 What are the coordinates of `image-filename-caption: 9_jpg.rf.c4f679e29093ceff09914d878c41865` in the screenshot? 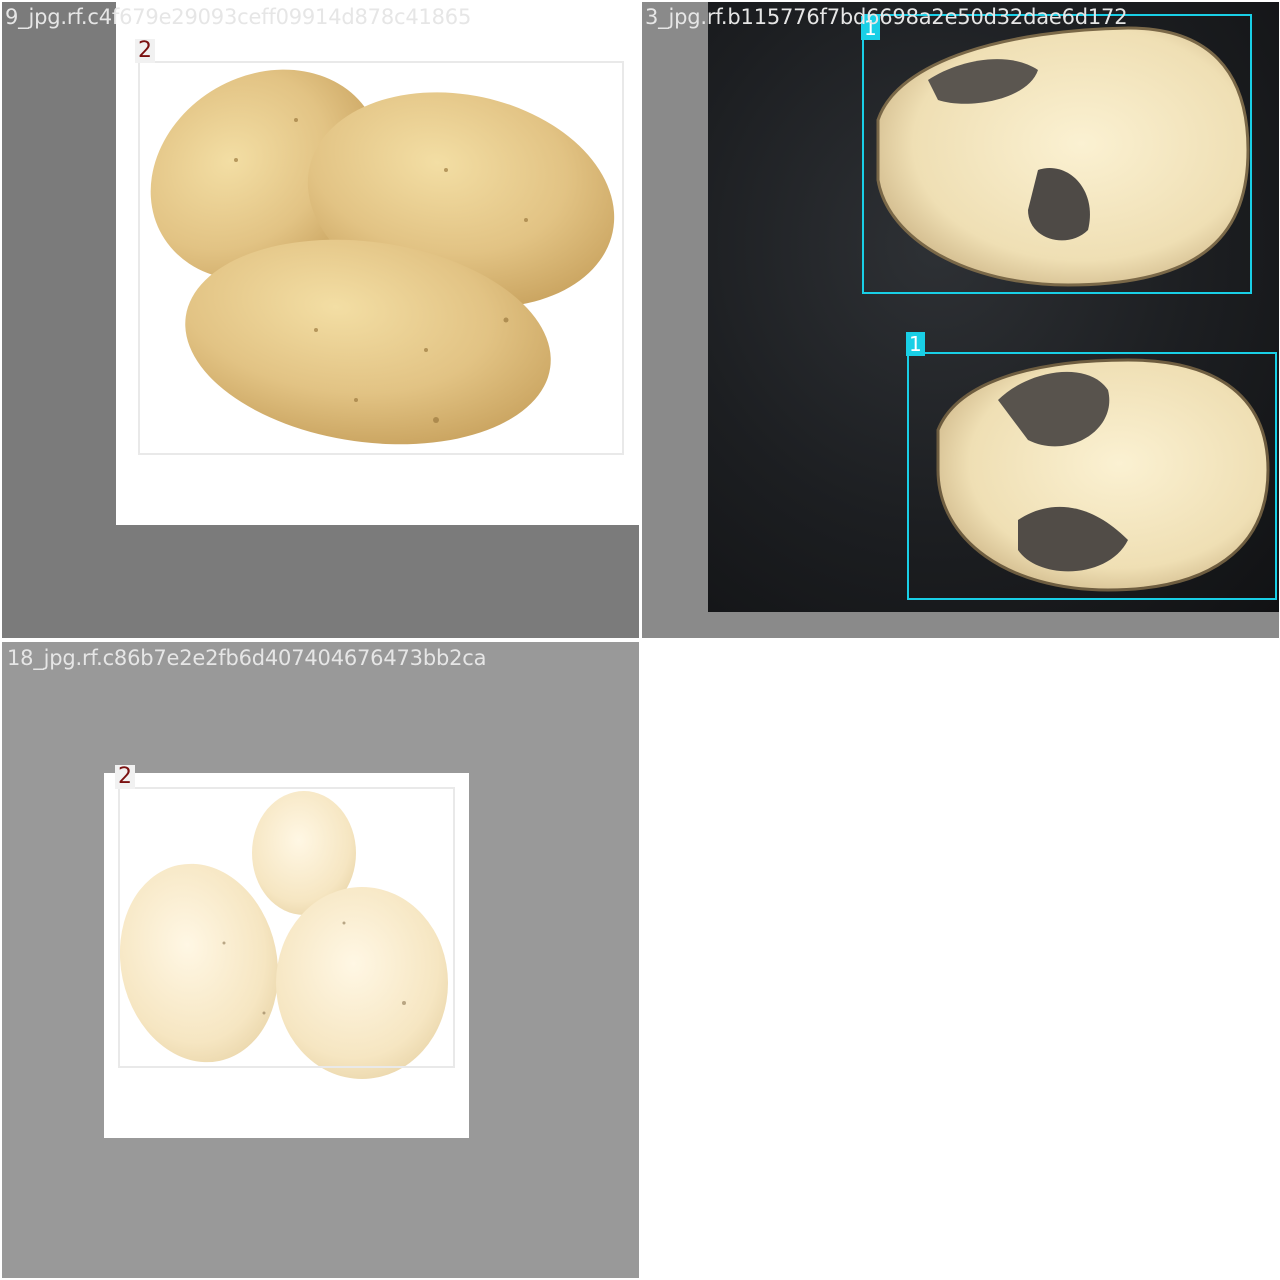 It's located at (238, 17).